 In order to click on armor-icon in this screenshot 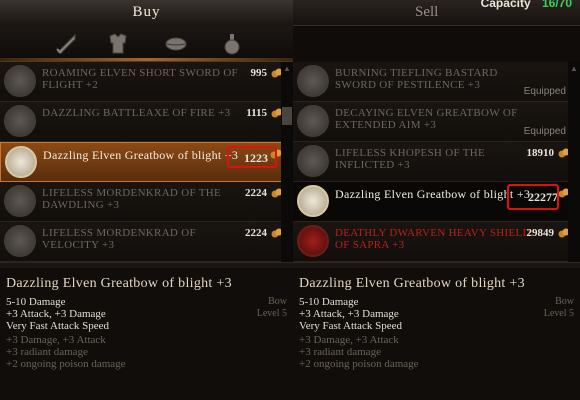, I will do `click(118, 44)`.